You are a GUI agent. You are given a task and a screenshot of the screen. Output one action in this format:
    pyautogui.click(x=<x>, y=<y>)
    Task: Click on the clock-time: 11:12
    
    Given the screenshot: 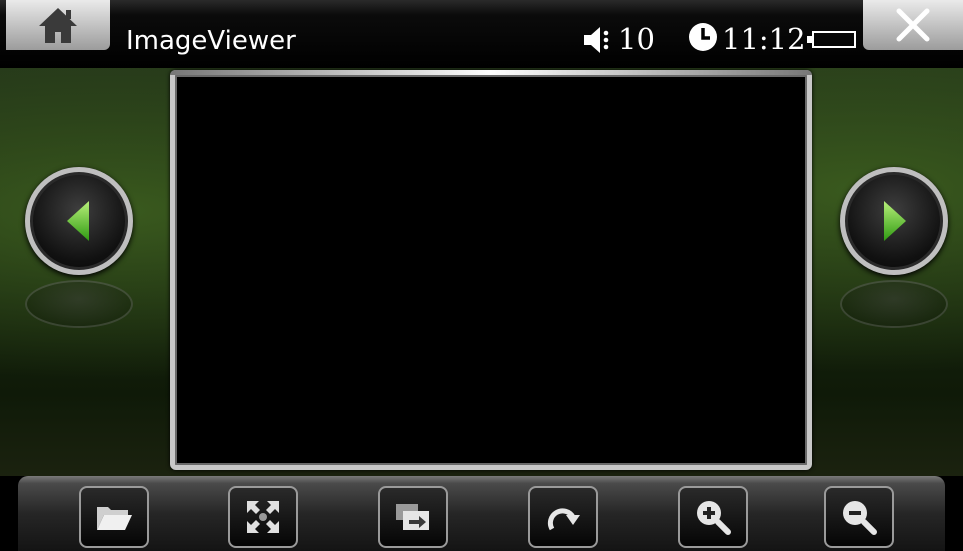 What is the action you would take?
    pyautogui.click(x=764, y=39)
    